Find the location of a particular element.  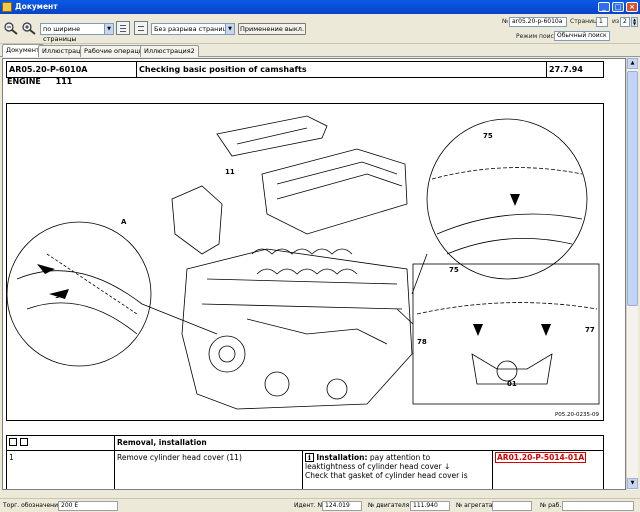

figure-reference: P05.20-0235-09 is located at coordinates (576, 415).